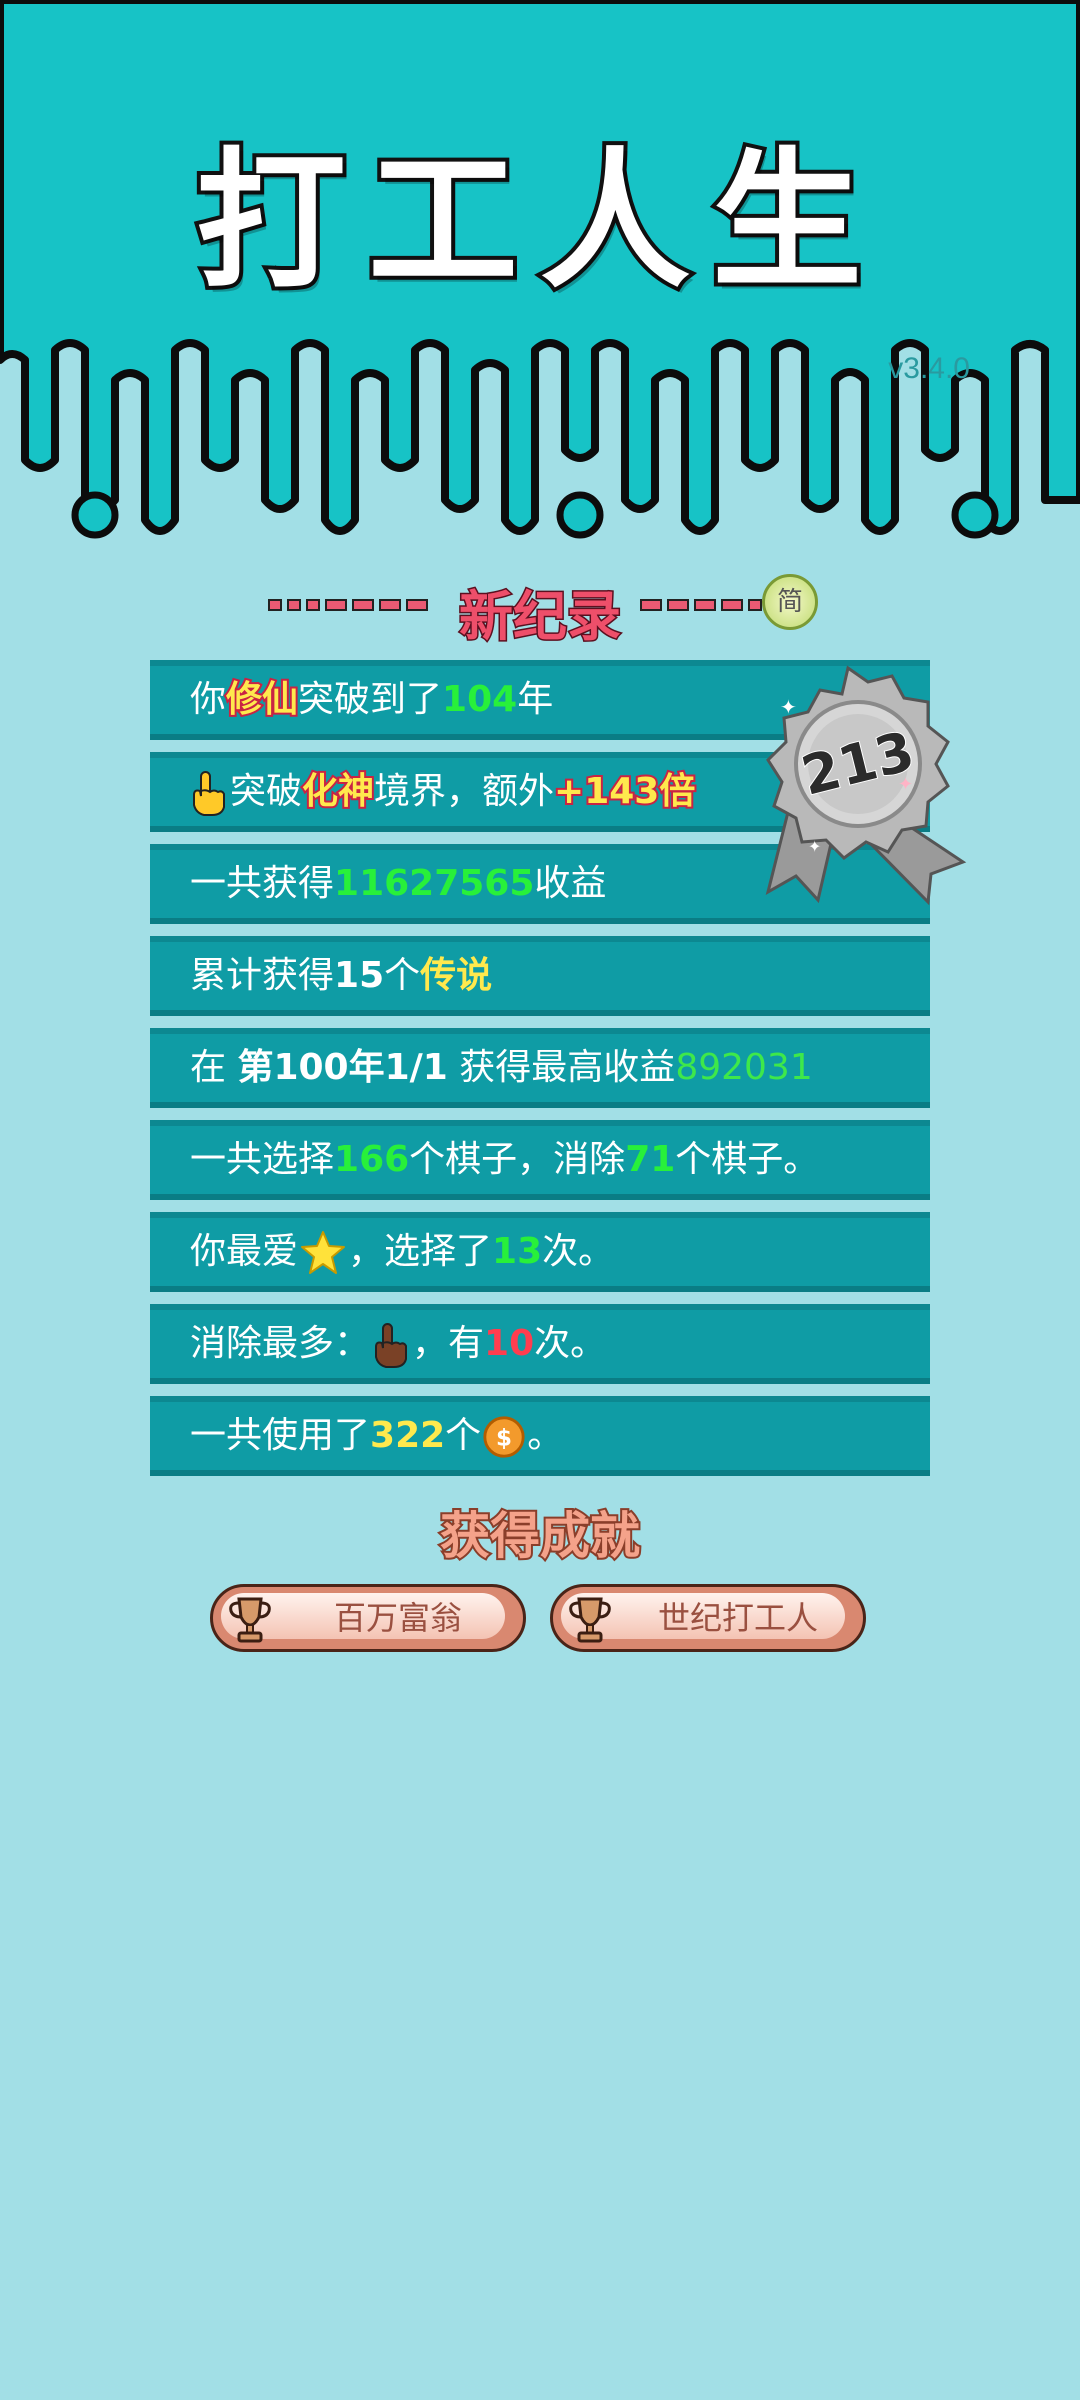  I want to click on stat-text: 你, so click(208, 699).